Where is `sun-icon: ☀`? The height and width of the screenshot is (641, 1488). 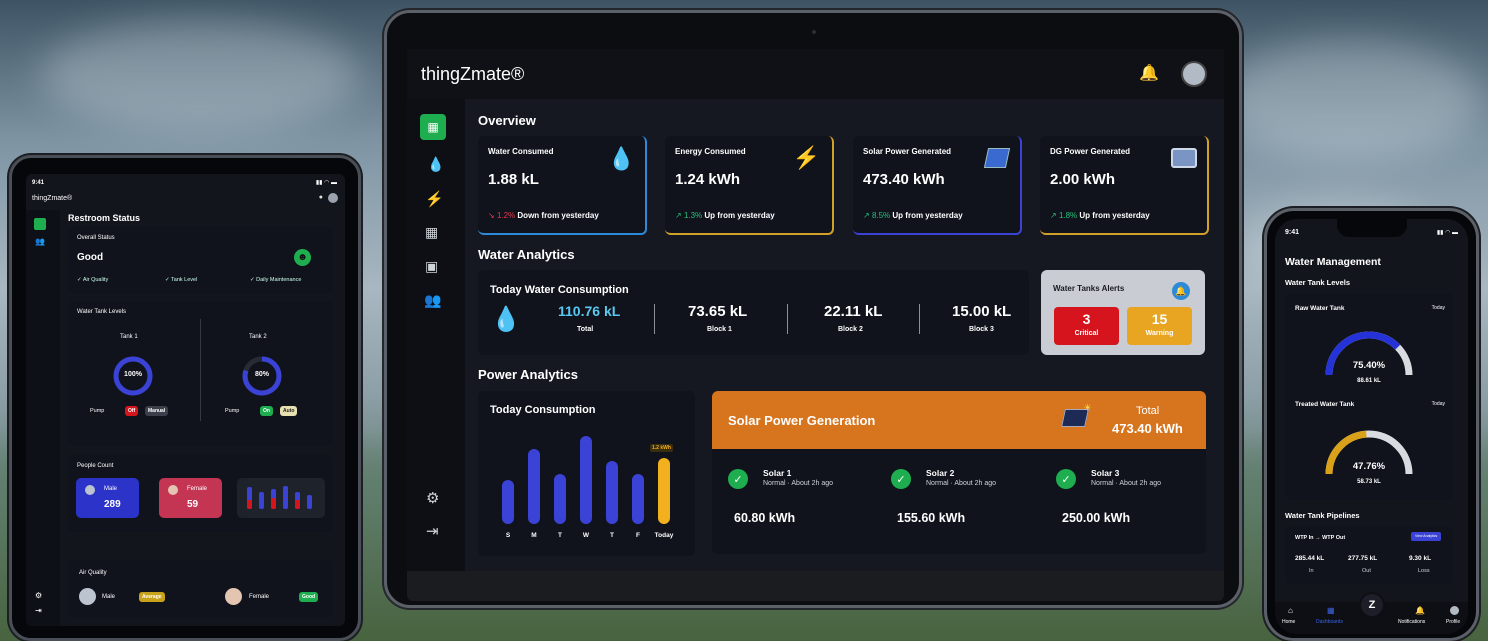
sun-icon: ☀ is located at coordinates (1087, 408).